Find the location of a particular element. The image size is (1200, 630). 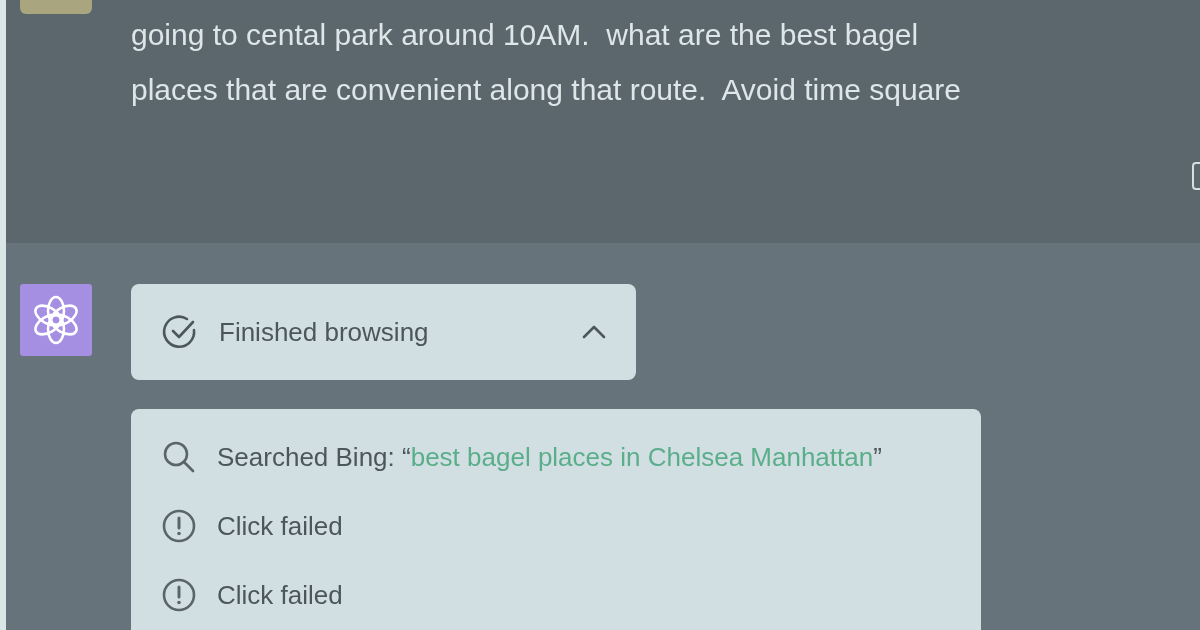

browsing-toggle: Finished browsing is located at coordinates (383, 332).